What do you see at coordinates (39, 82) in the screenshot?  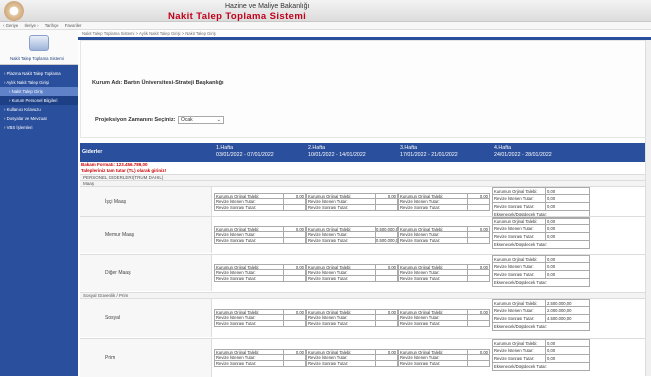 I see `sidebar-item: › Aylık Nakit Talep Girişi` at bounding box center [39, 82].